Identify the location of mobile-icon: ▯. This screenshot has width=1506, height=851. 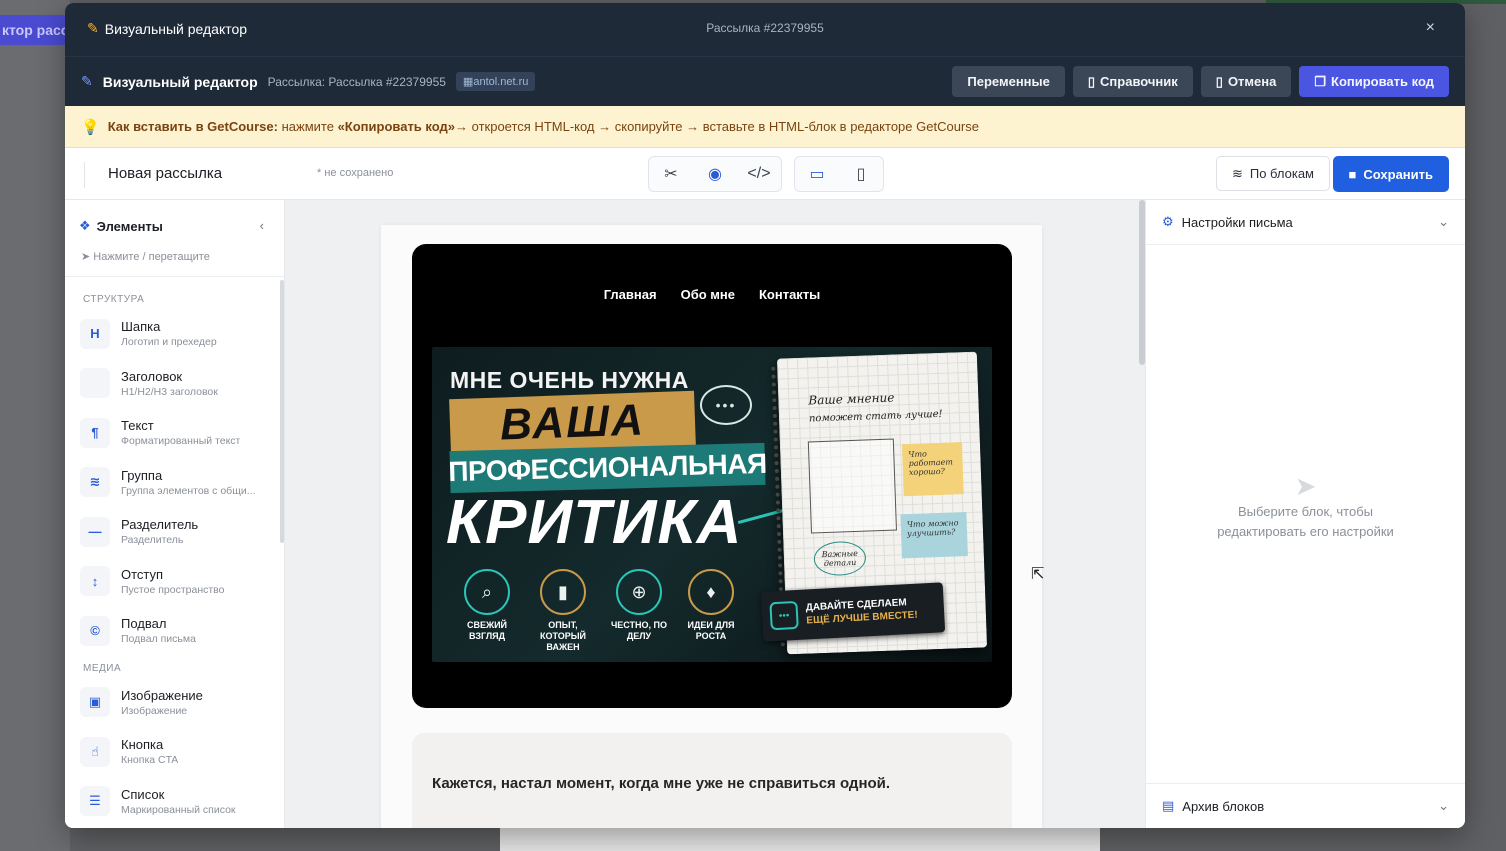
(861, 174).